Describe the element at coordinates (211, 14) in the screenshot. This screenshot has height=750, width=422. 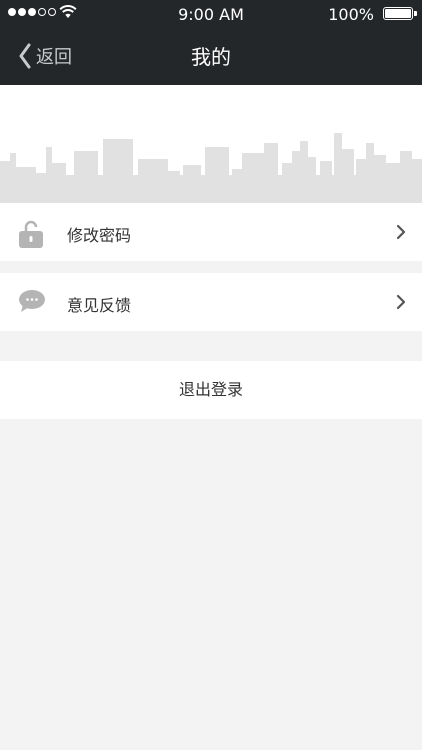
I see `status-bar: 9:00 AM 100%` at that location.